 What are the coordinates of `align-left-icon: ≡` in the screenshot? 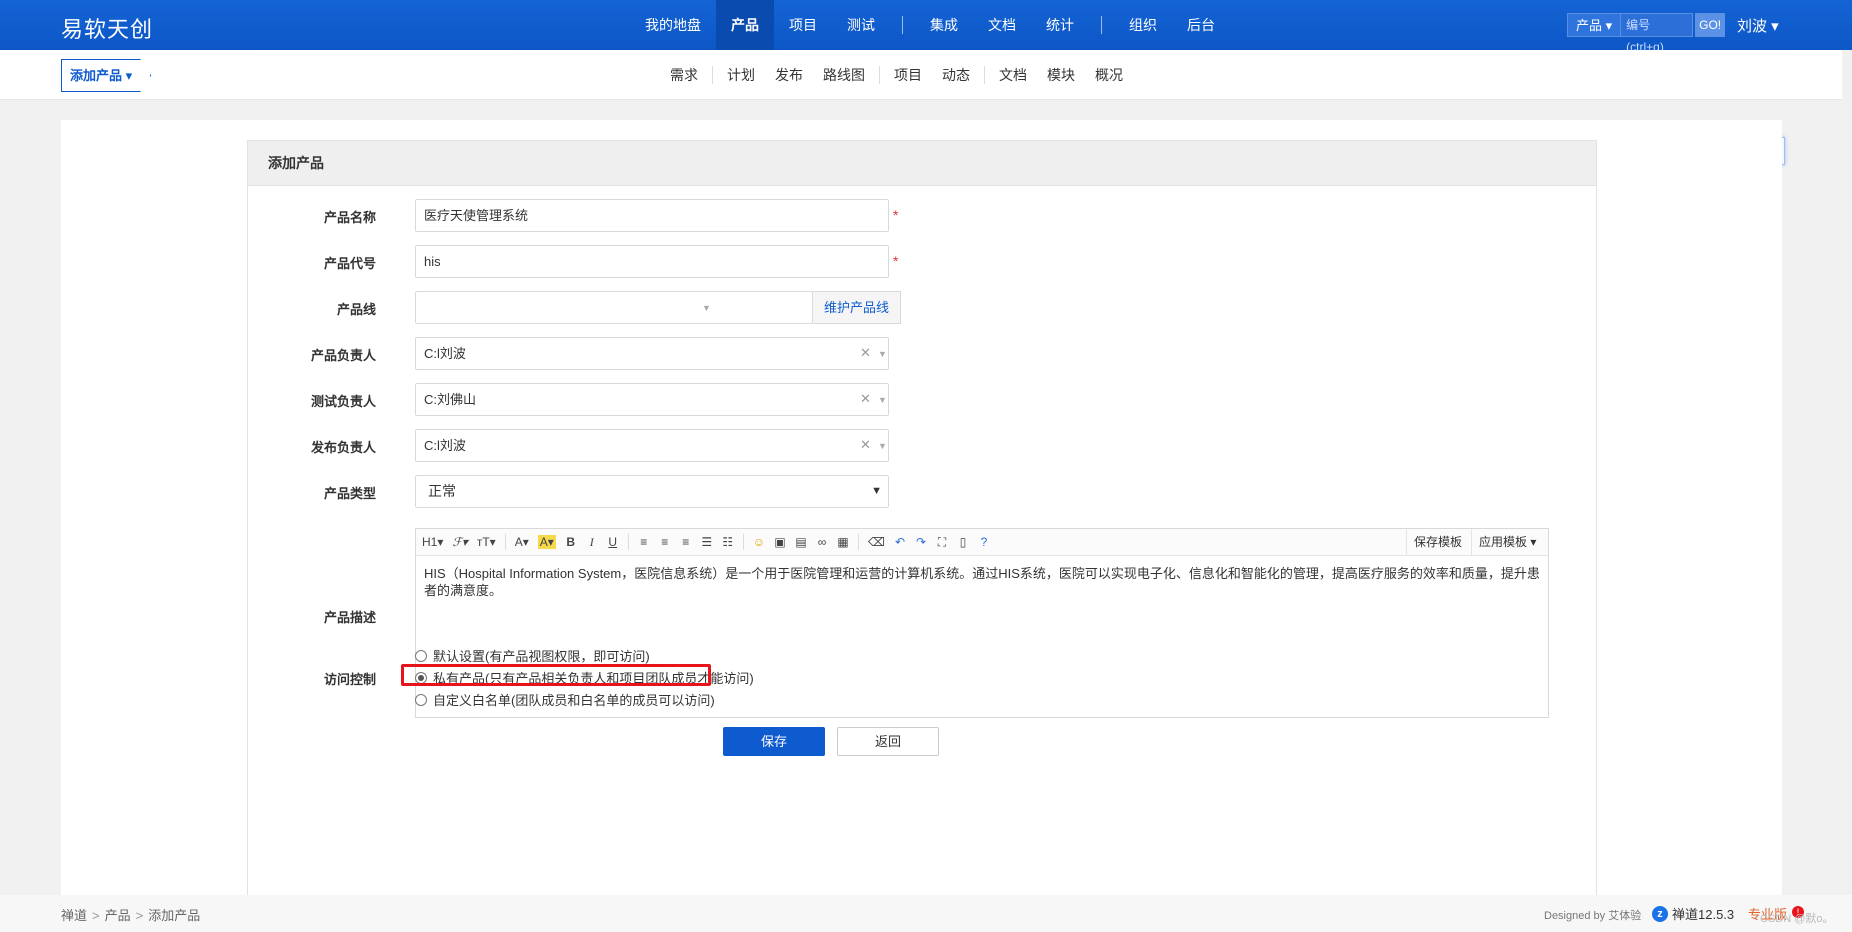 It's located at (644, 542).